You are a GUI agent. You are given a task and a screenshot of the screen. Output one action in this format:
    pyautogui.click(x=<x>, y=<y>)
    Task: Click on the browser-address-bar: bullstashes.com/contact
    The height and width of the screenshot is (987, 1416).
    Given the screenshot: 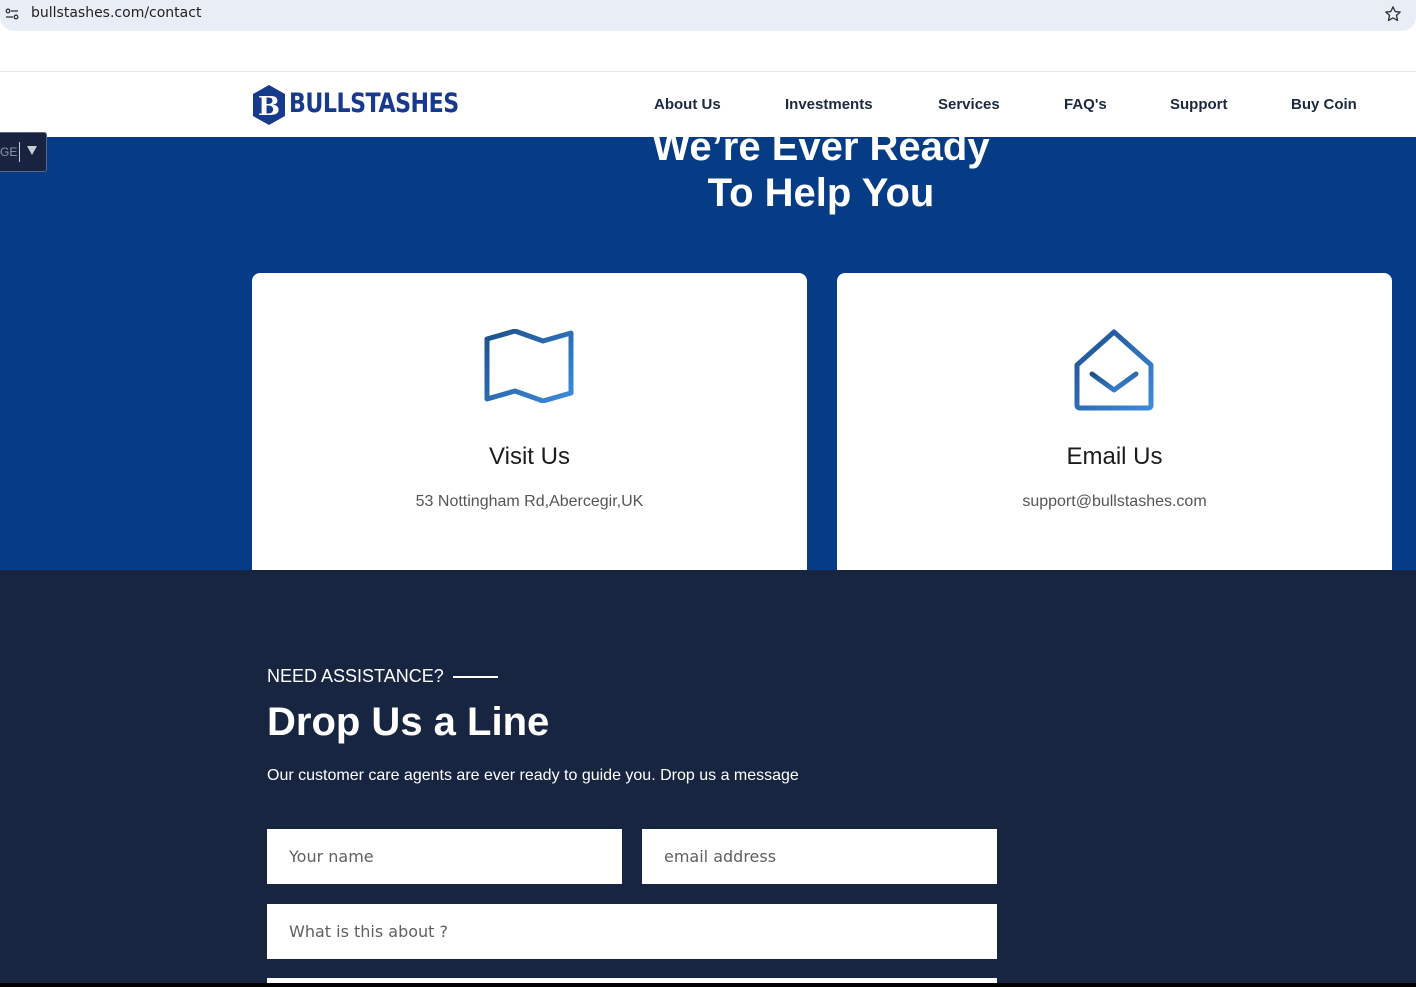 What is the action you would take?
    pyautogui.click(x=708, y=15)
    